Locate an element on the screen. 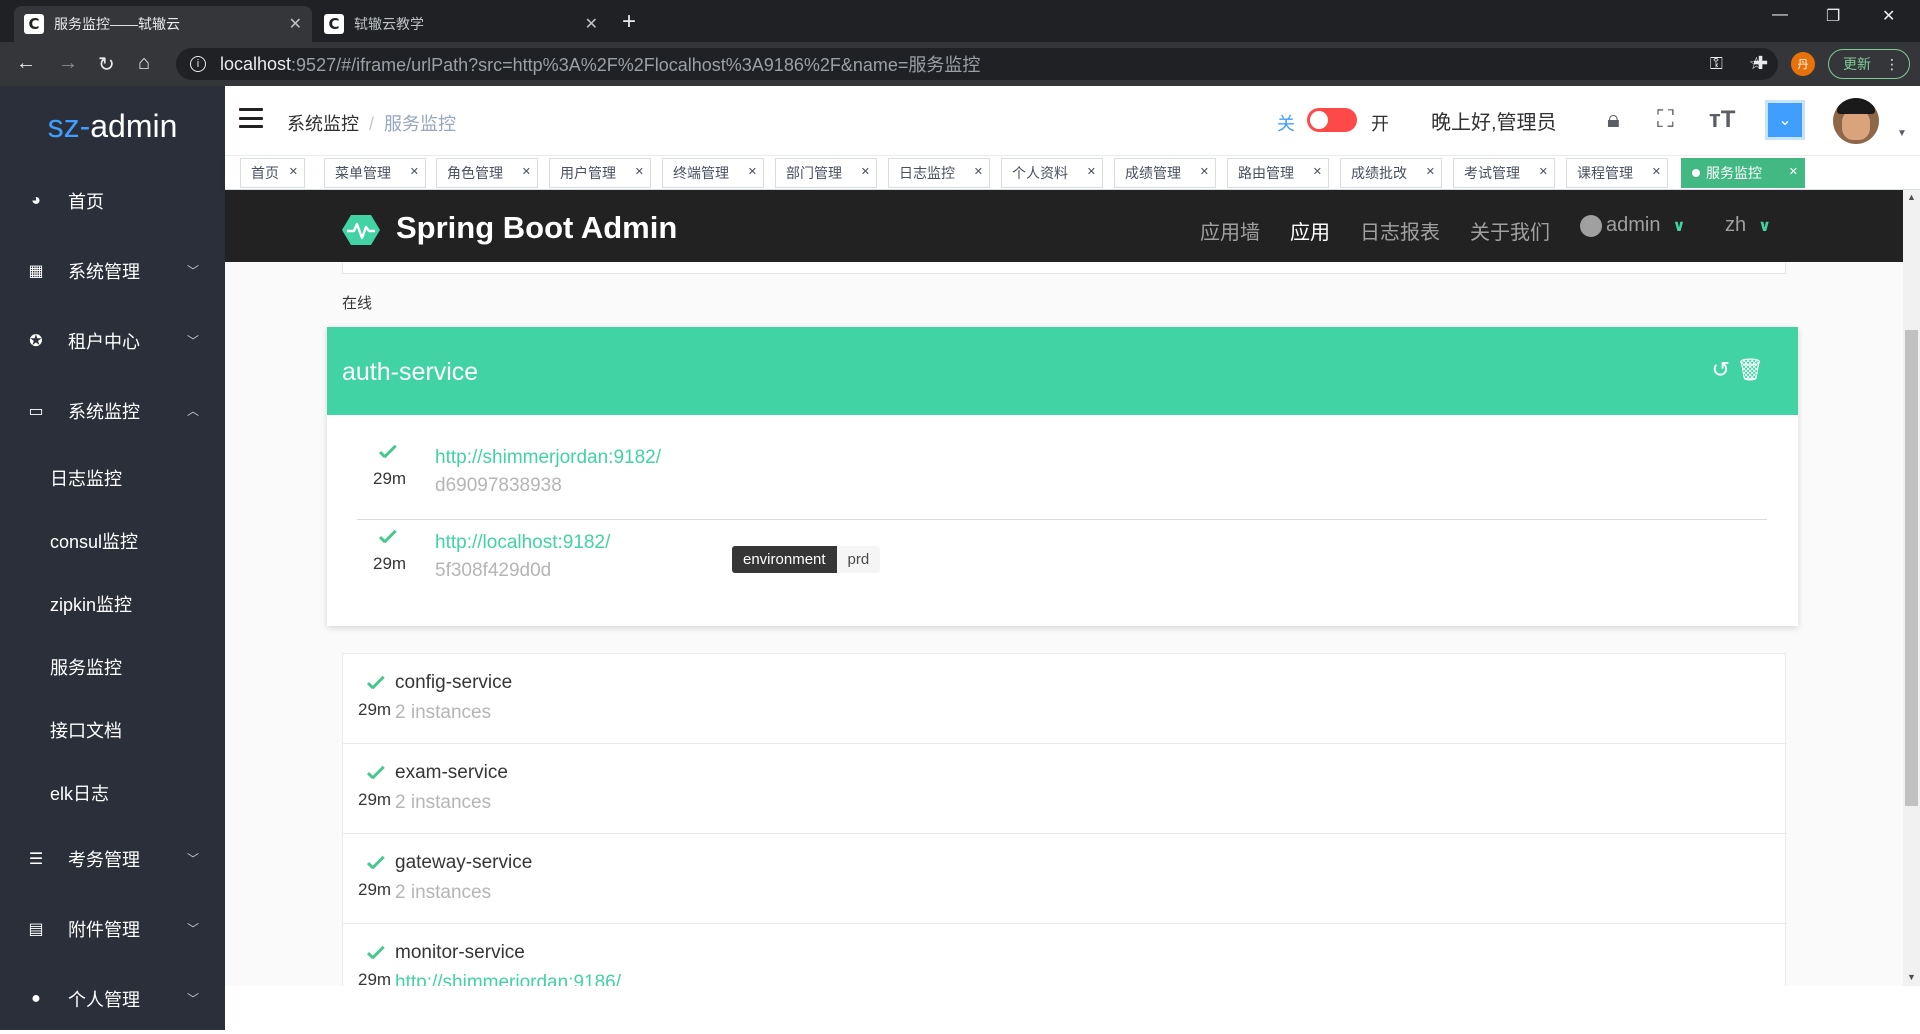 This screenshot has height=1034, width=1920. application-row: exam-service 29m 2 instances is located at coordinates (1065, 789).